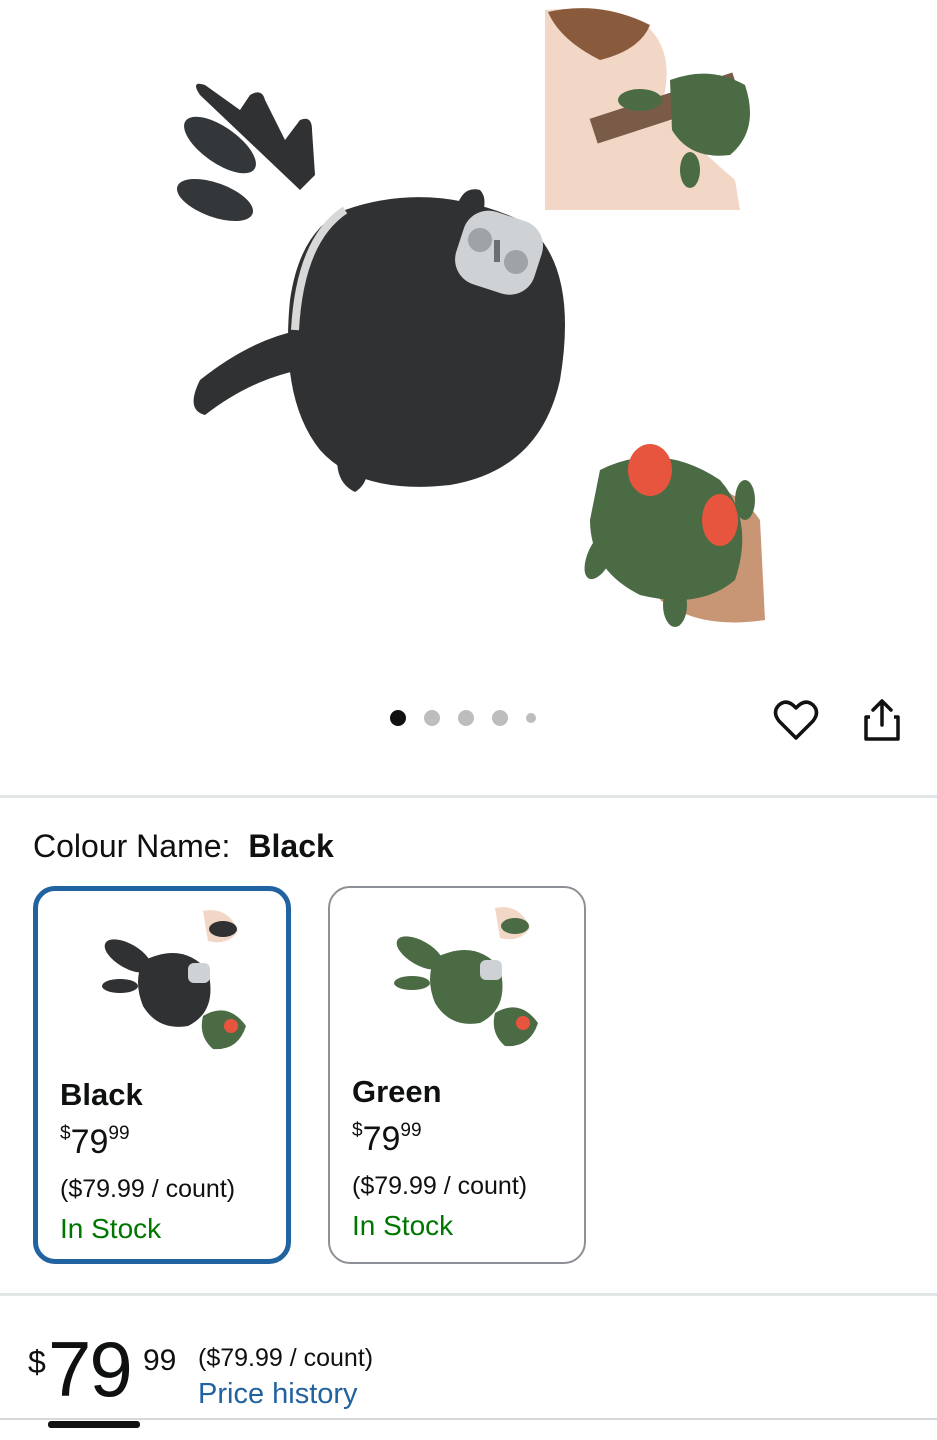 This screenshot has width=937, height=1440. I want to click on price-whole: 79, so click(90, 1369).